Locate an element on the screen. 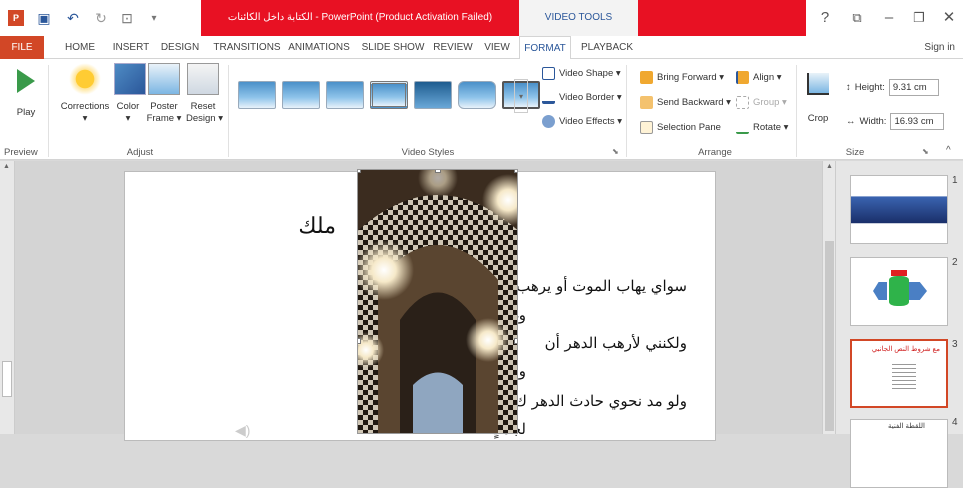 The width and height of the screenshot is (963, 488). reset-design-button: Reset Design ▾ is located at coordinates (204, 94).